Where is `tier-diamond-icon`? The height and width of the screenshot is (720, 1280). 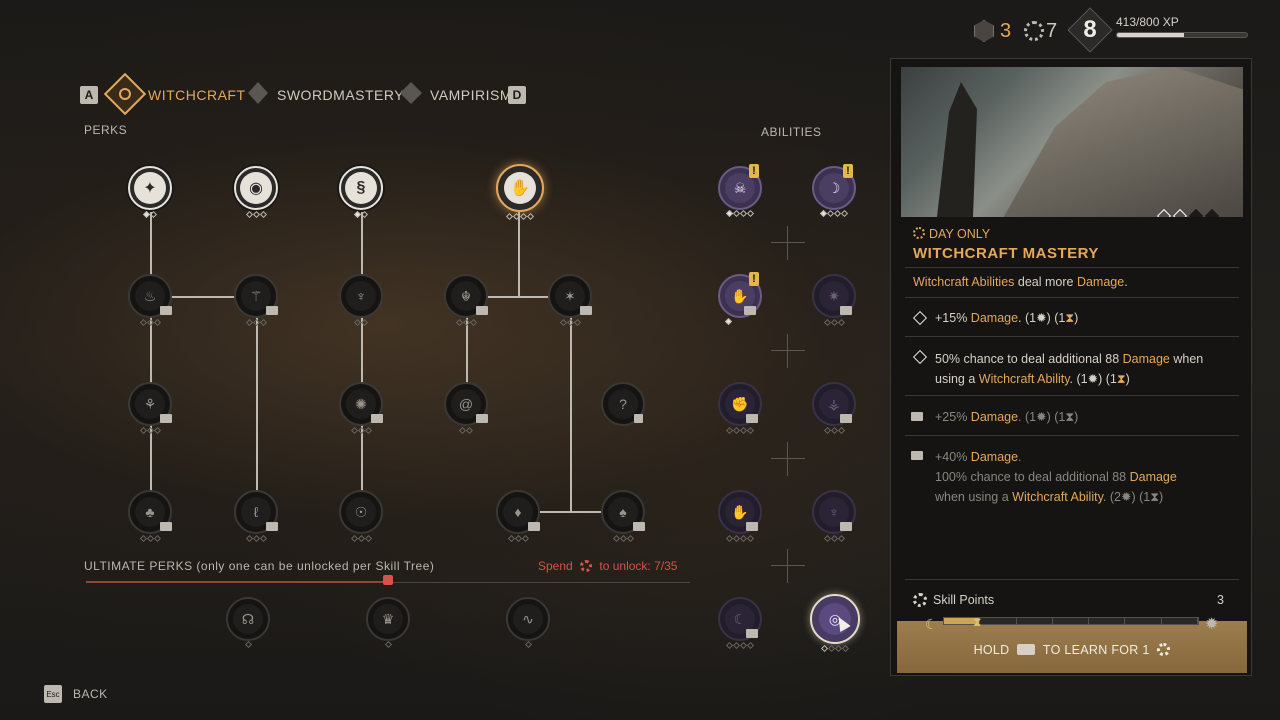
tier-diamond-icon is located at coordinates (920, 357).